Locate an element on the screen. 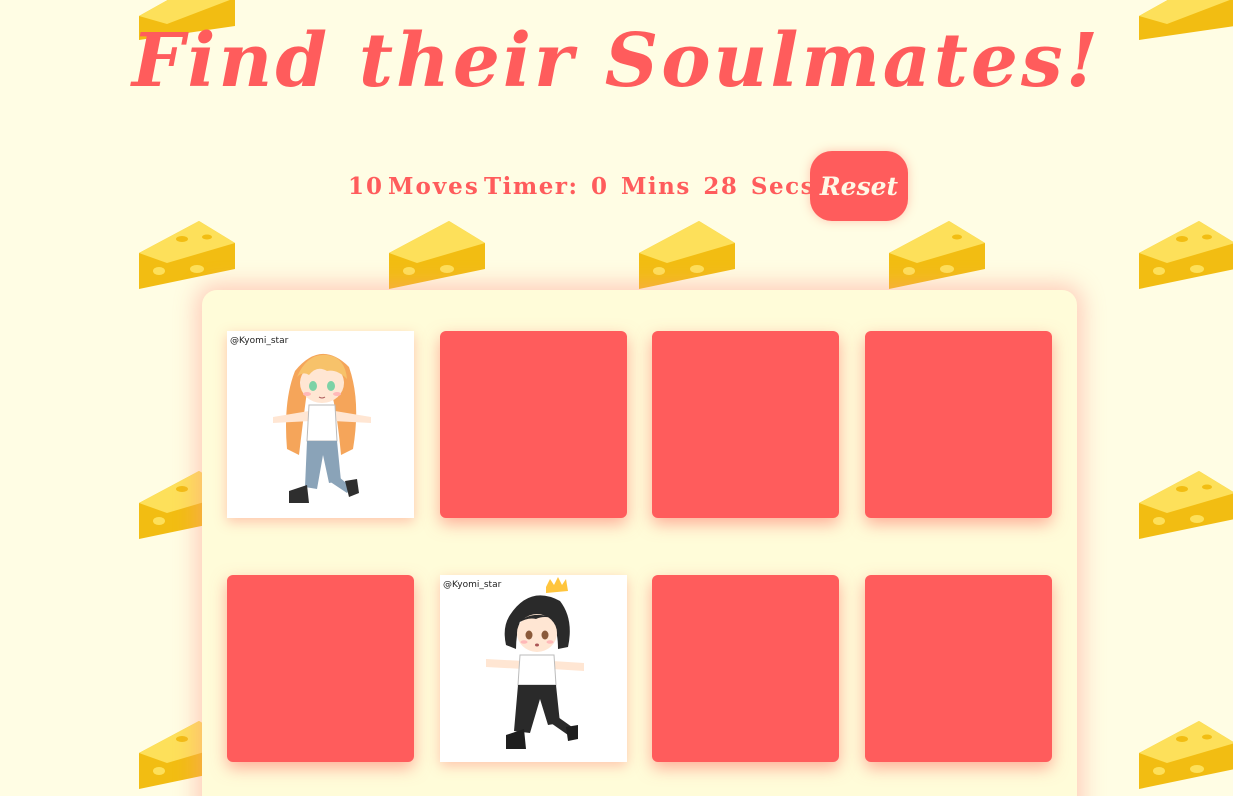  dark-haired-boy-character-icon is located at coordinates (535, 663).